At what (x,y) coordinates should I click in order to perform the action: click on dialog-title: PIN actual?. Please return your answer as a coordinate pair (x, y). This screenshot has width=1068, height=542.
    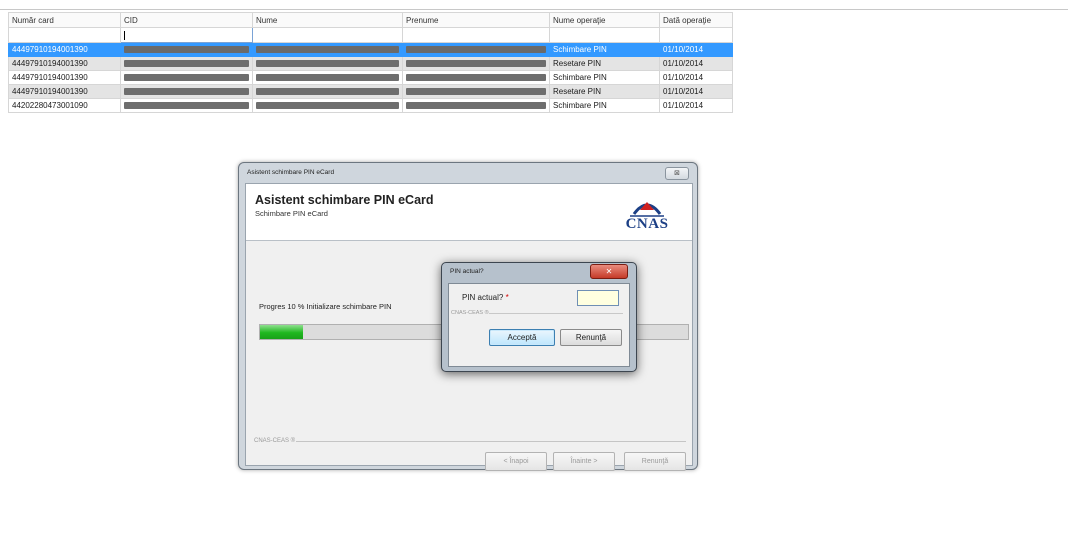
    Looking at the image, I should click on (467, 271).